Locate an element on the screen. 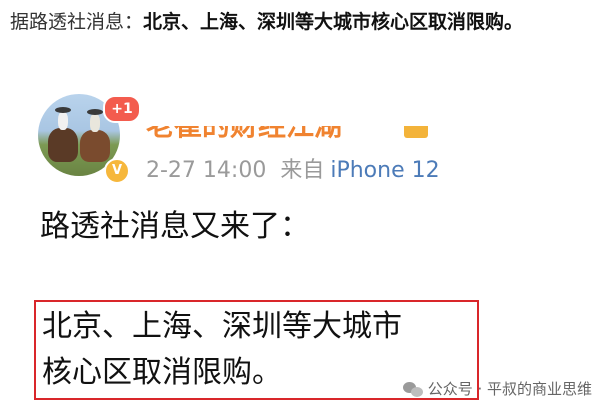 The height and width of the screenshot is (413, 610). vip-icon is located at coordinates (417, 133).